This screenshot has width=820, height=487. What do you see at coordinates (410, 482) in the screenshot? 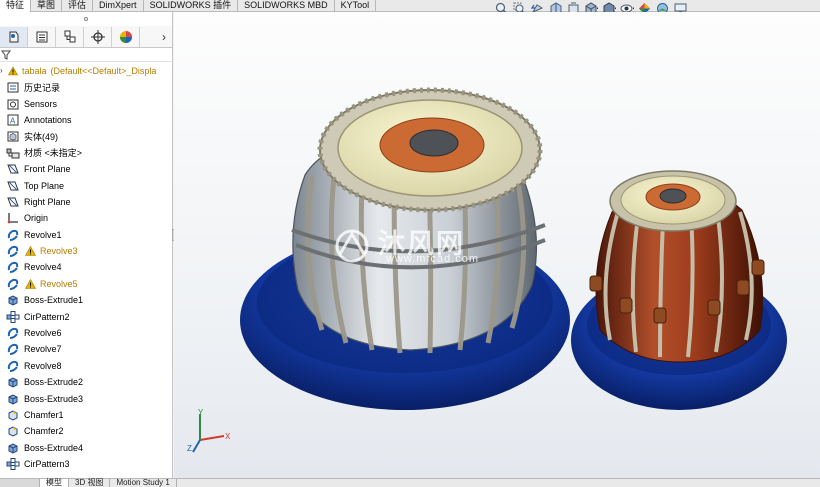
I see `bottom-tabs: 模型 3D 视图 Motion Study 1` at bounding box center [410, 482].